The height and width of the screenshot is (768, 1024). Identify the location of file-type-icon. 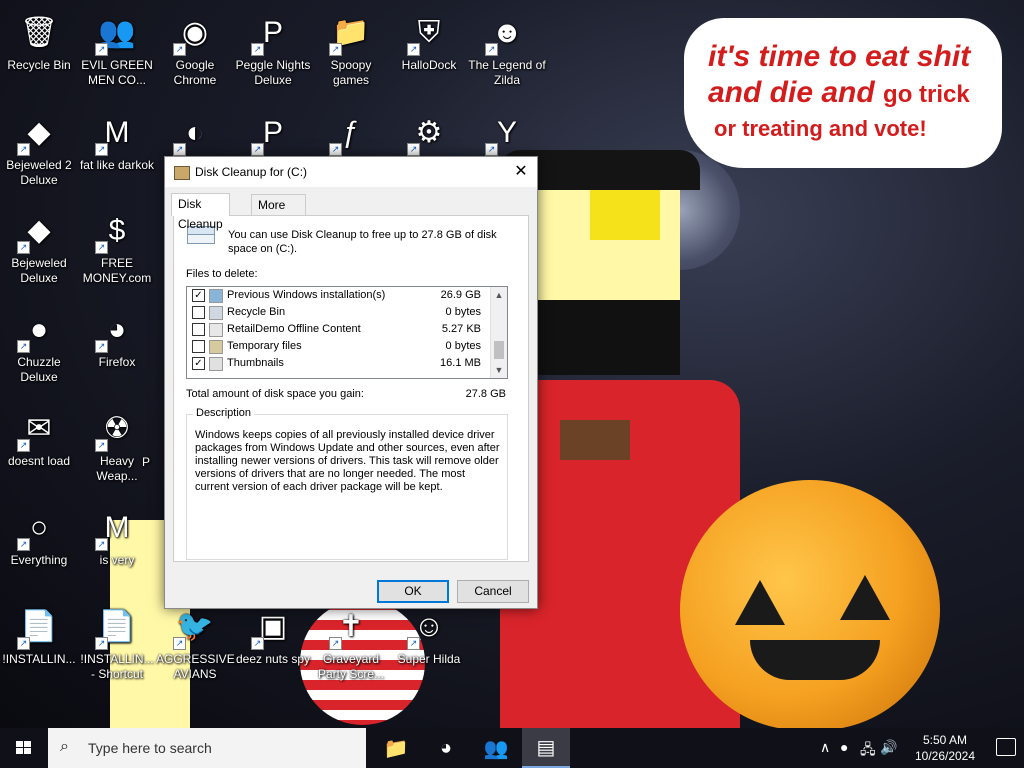
(216, 347).